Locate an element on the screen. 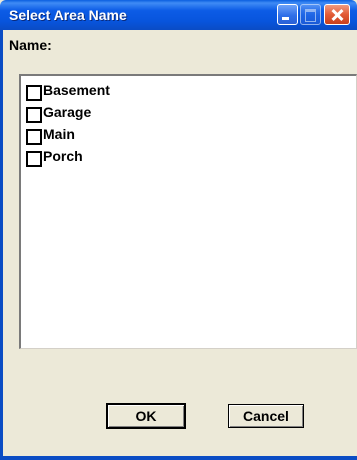  window-title: Select Area Name is located at coordinates (68, 15).